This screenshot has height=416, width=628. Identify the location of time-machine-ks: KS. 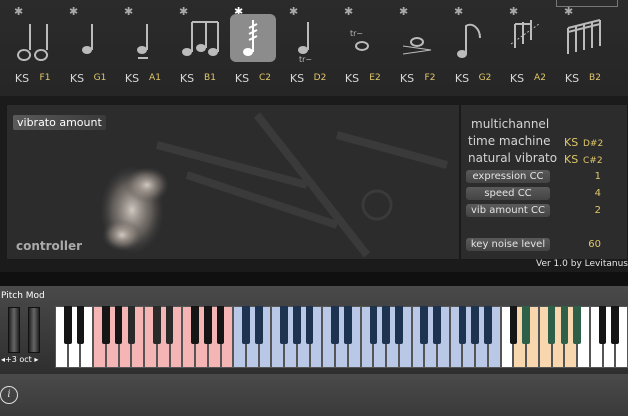
(571, 142).